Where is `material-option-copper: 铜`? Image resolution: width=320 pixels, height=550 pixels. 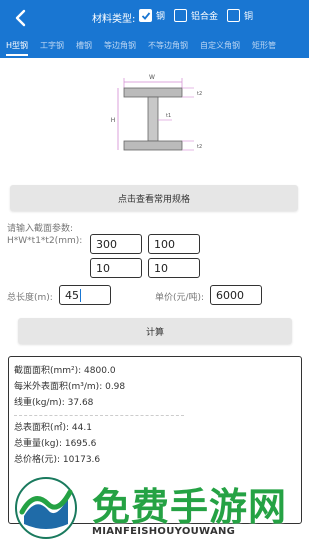
material-option-copper: 铜 is located at coordinates (240, 15).